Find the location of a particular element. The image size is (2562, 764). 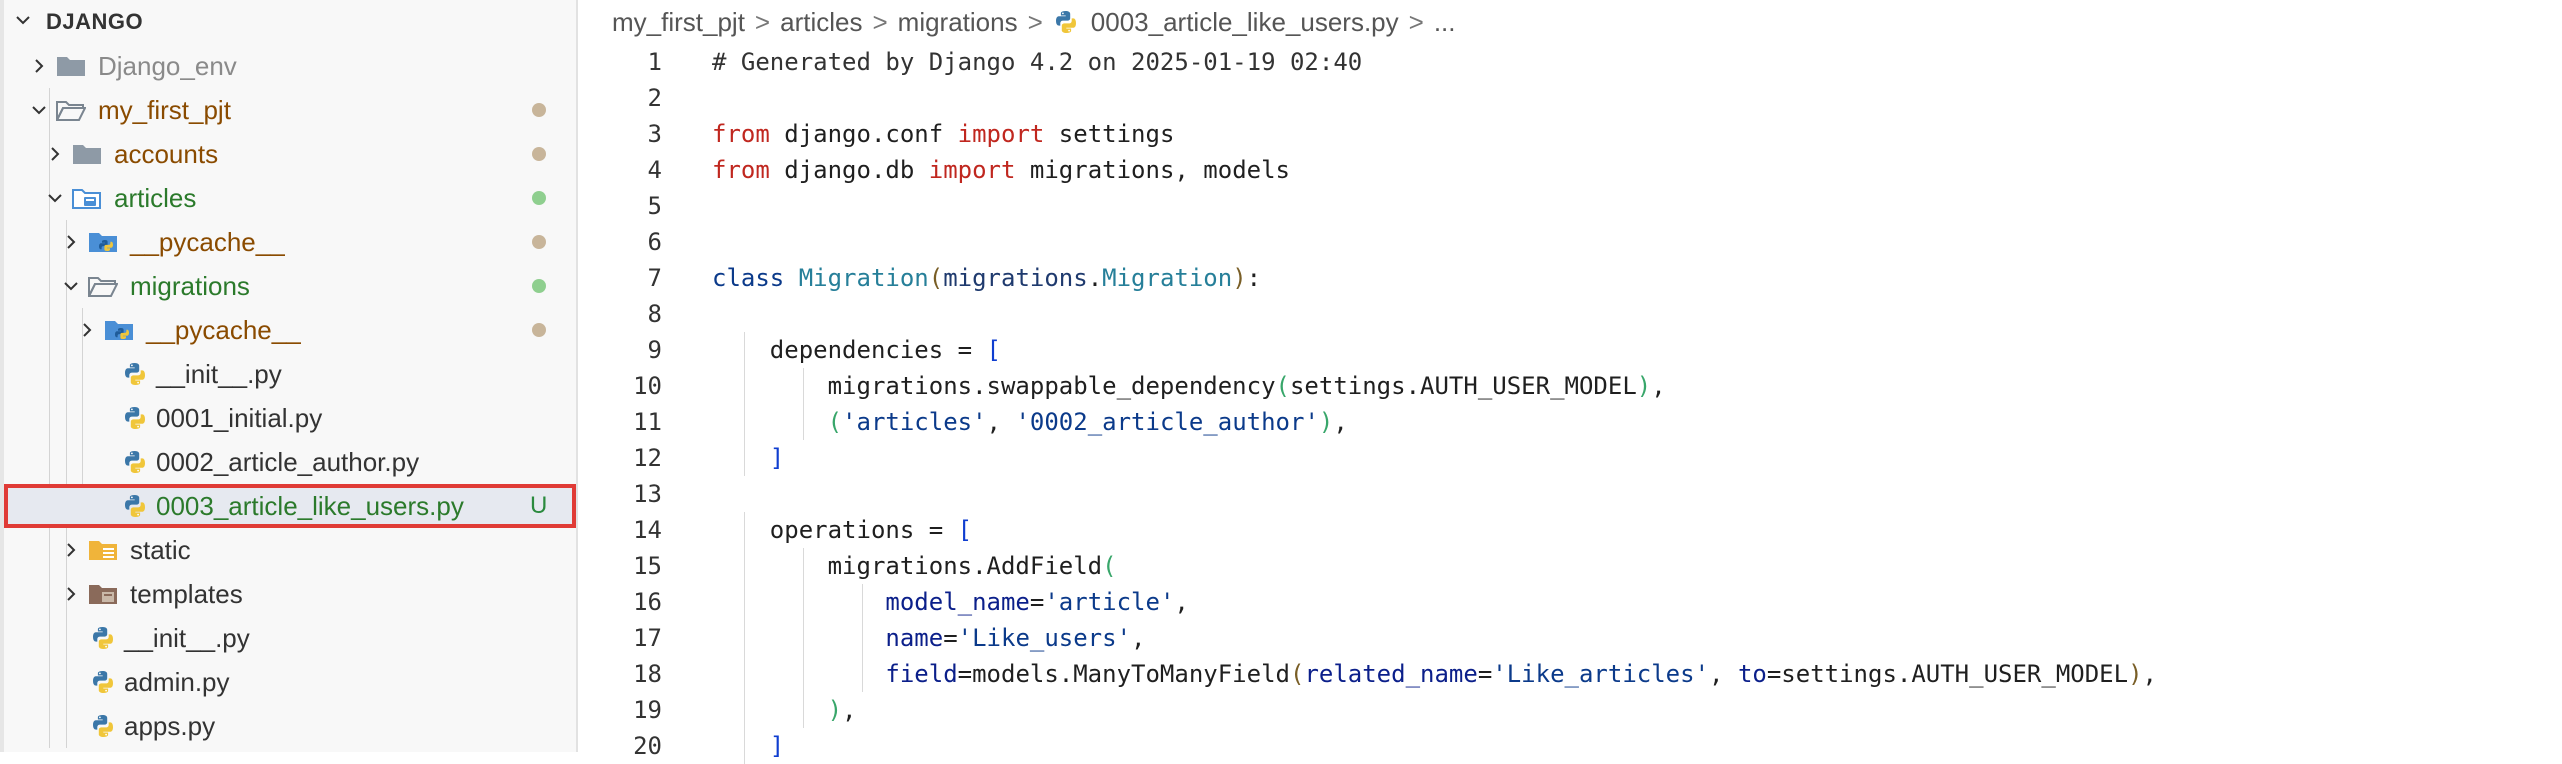

tree-folder-item: articles is located at coordinates (290, 198).